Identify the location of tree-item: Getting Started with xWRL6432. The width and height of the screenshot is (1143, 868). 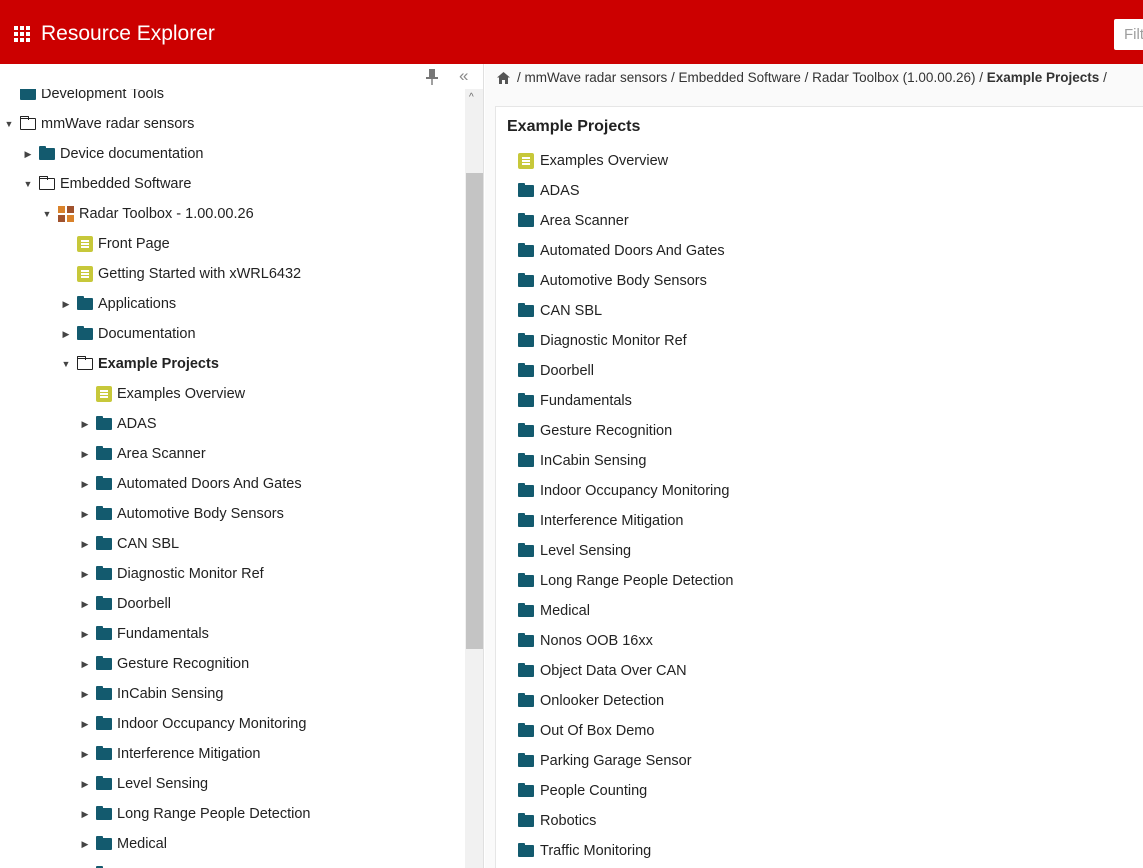
(232, 274).